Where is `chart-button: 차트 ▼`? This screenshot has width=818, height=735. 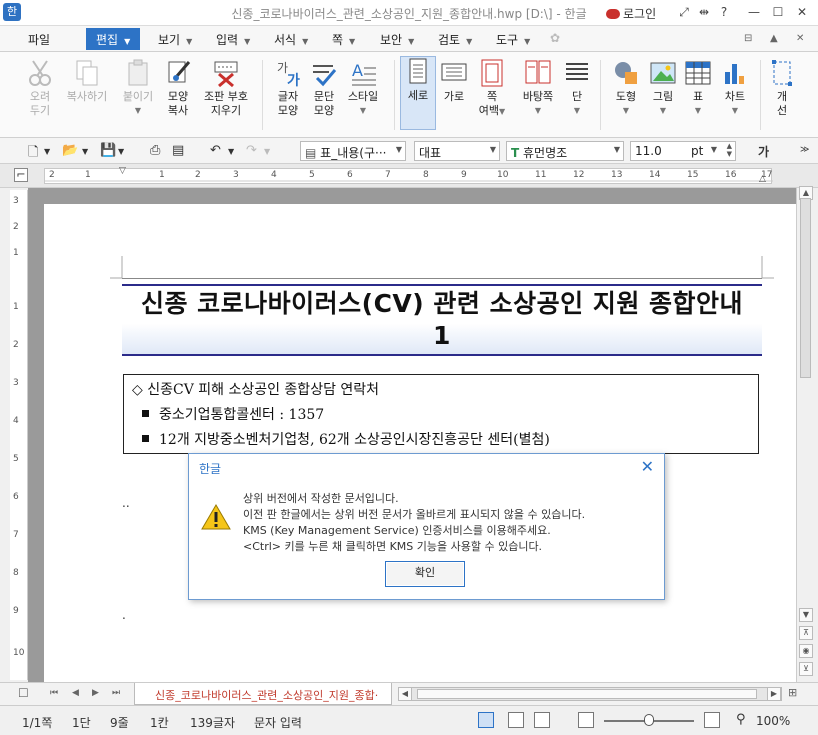
chart-button: 차트 ▼ is located at coordinates (735, 88).